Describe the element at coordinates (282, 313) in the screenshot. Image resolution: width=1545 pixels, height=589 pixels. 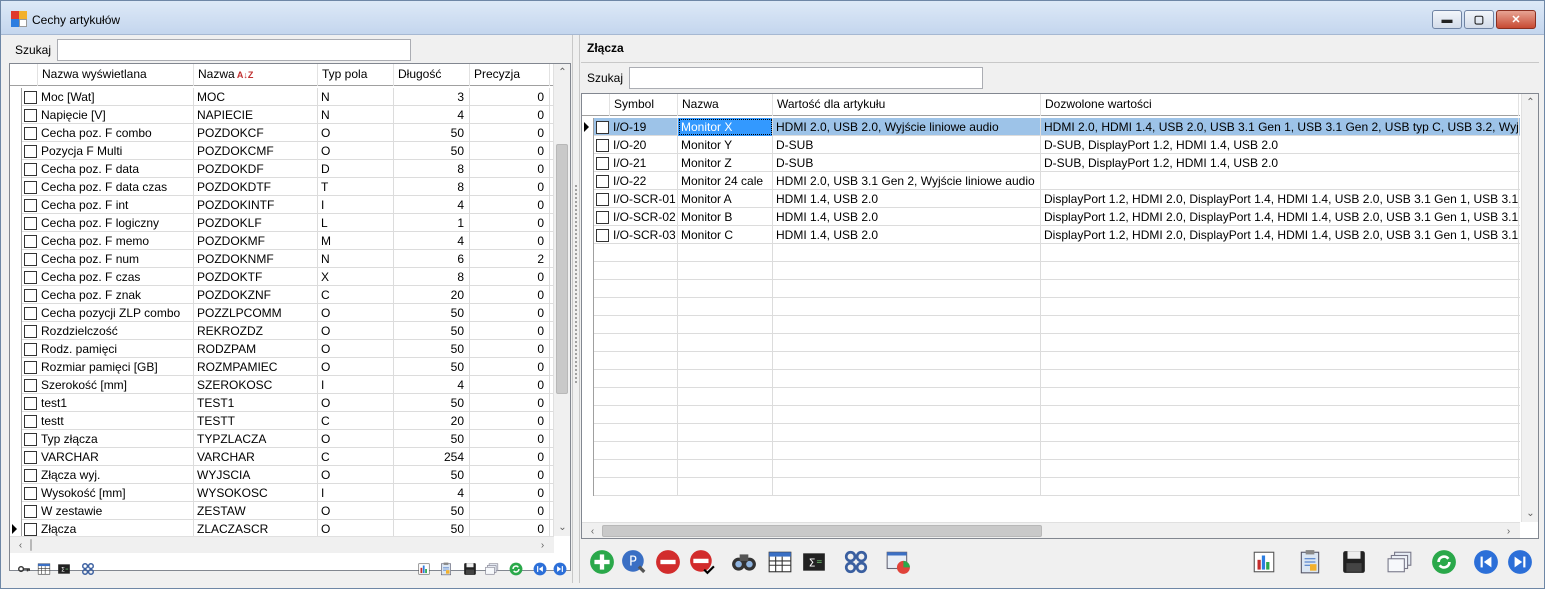
I see `table-row: Cecha pozycji ZLP combo POZZLPCOMM O 50 0` at that location.